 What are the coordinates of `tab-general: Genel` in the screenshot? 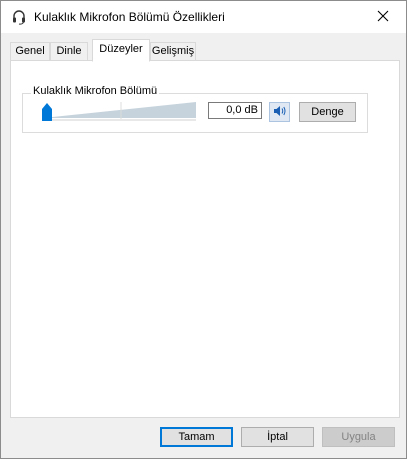 It's located at (30, 51).